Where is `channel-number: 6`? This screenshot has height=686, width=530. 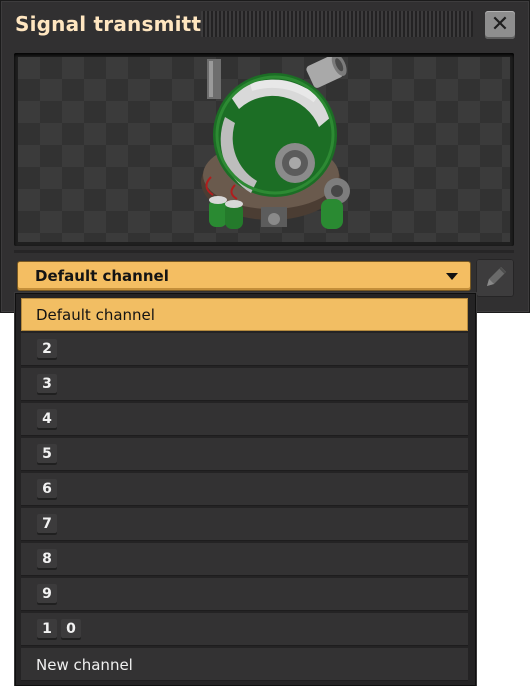 channel-number: 6 is located at coordinates (47, 489).